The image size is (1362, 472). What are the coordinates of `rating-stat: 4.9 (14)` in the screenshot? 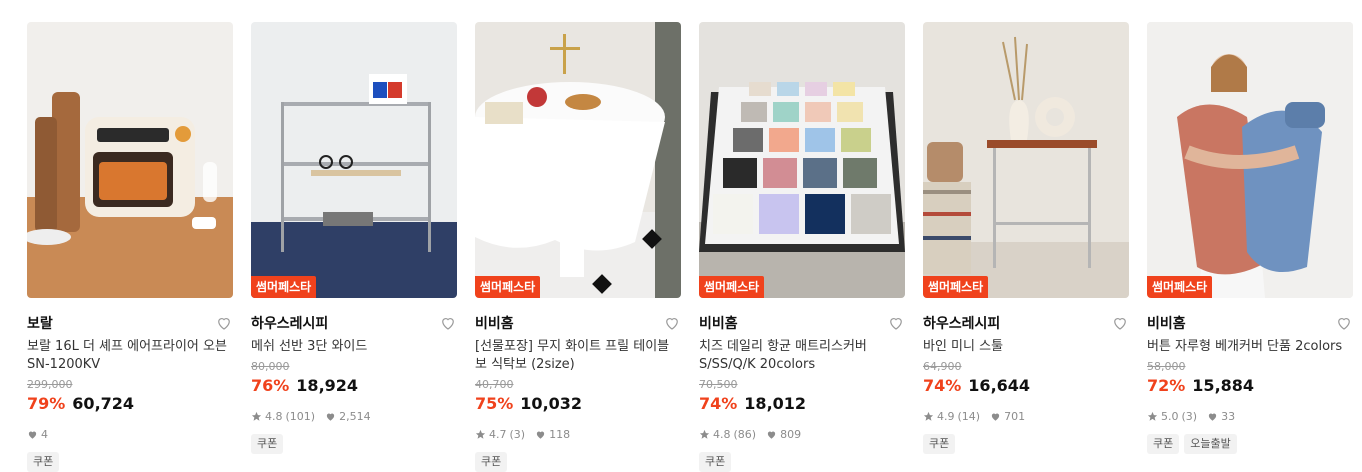 It's located at (951, 416).